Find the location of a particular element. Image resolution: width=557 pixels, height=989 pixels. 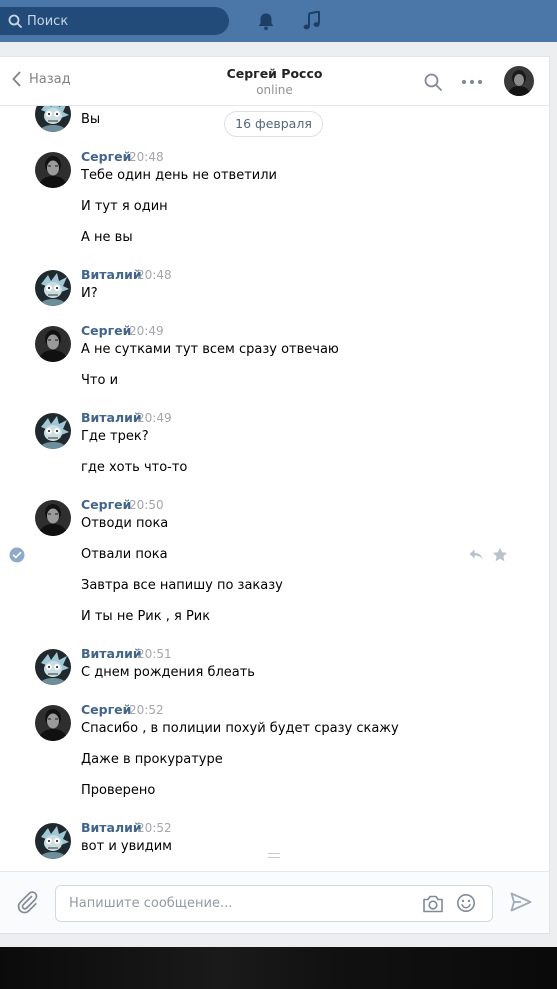

search-in-chat-icon is located at coordinates (433, 82).